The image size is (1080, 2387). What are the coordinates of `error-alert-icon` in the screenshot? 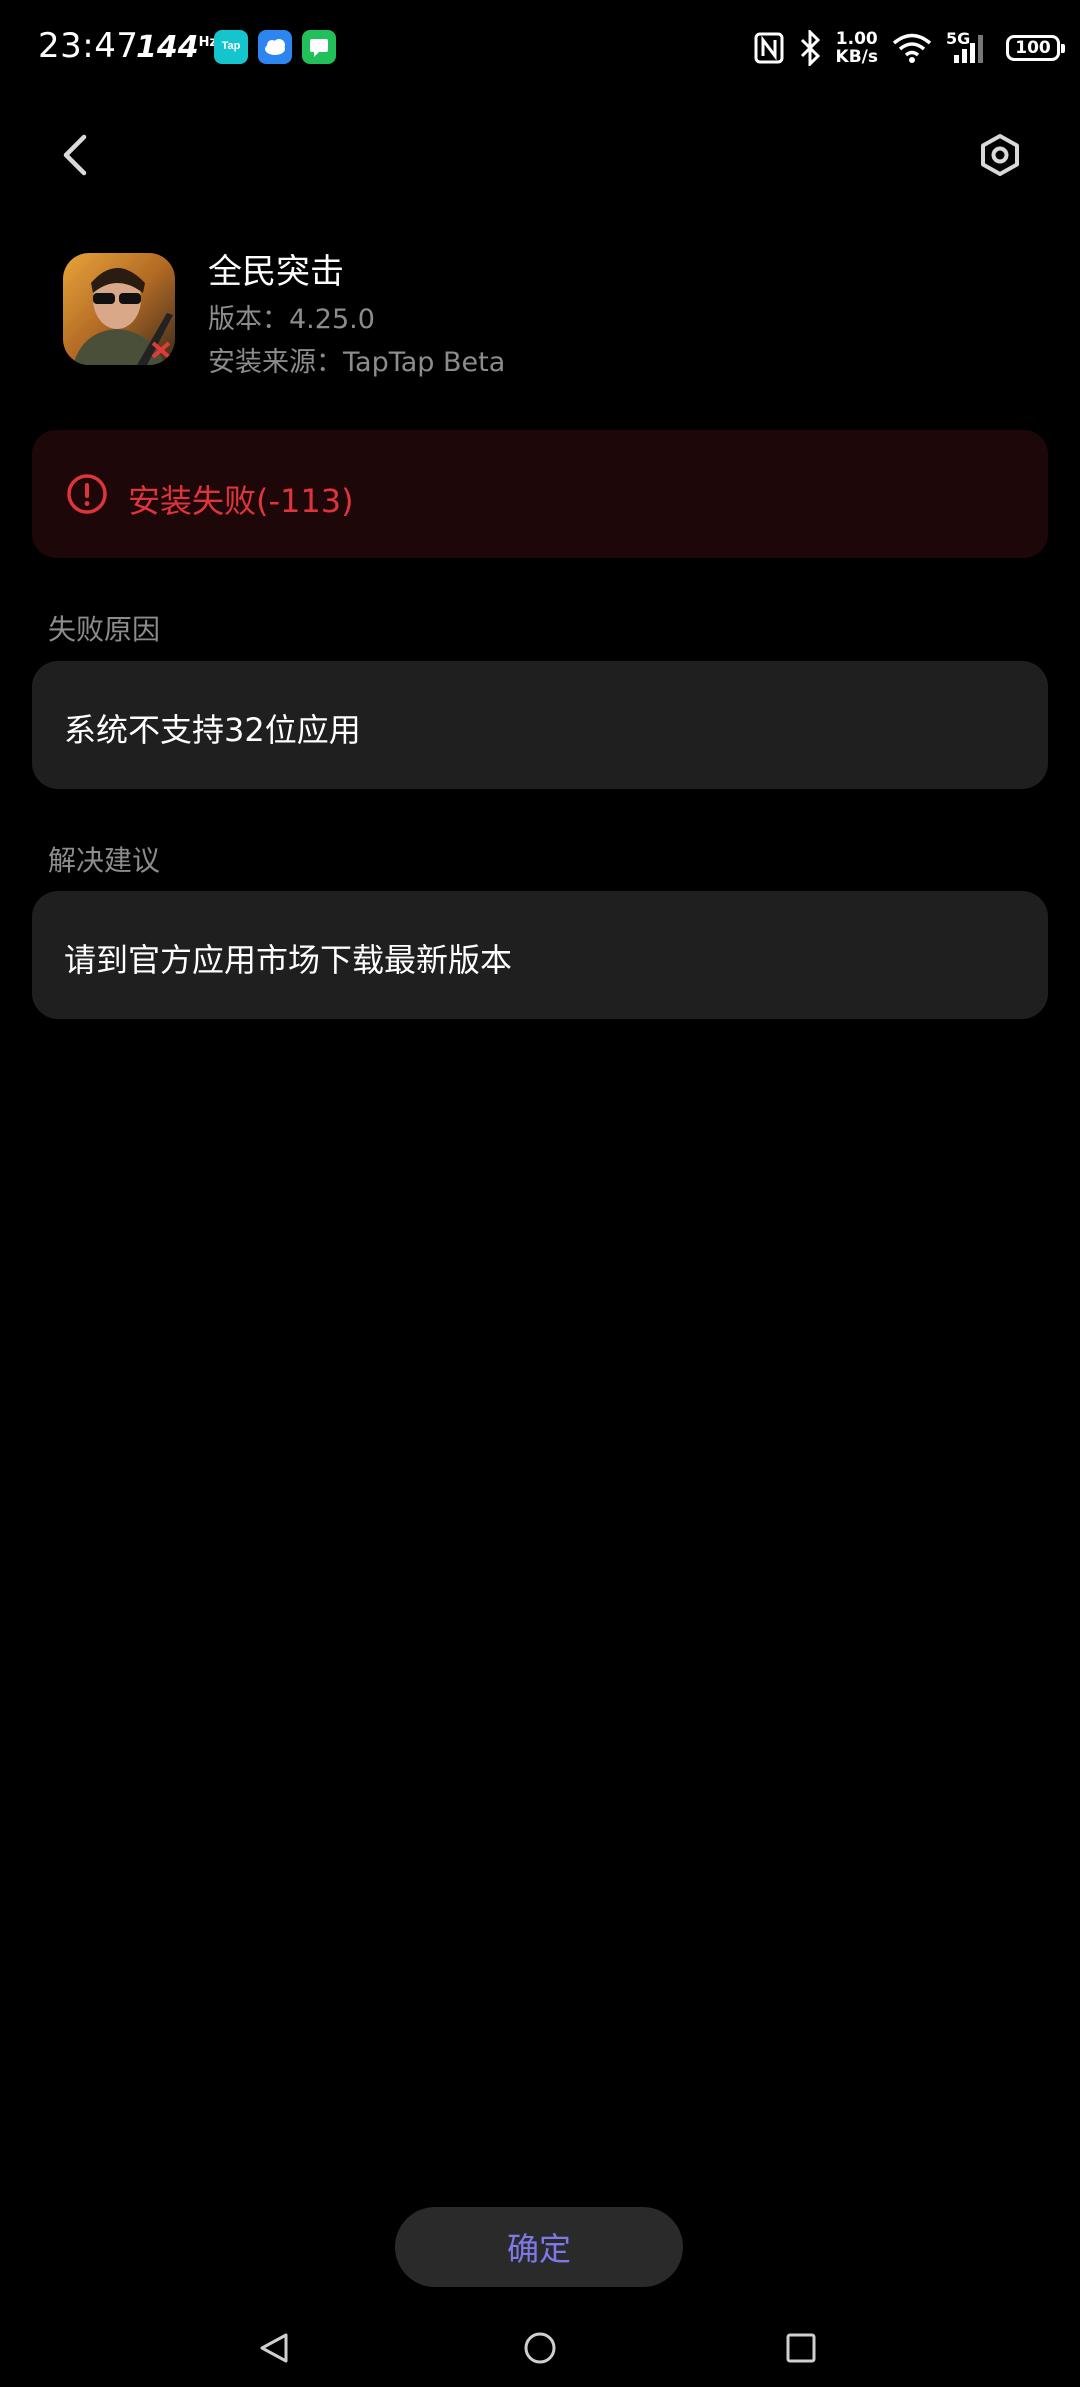 It's located at (87, 494).